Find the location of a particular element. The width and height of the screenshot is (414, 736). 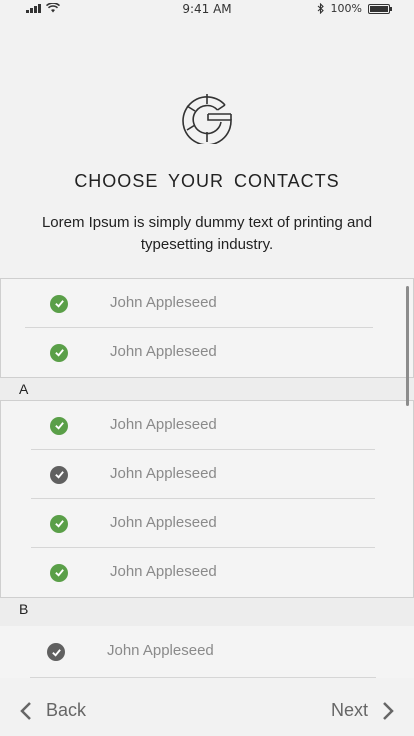

contacts-group-b: John Appleseed is located at coordinates (207, 652).